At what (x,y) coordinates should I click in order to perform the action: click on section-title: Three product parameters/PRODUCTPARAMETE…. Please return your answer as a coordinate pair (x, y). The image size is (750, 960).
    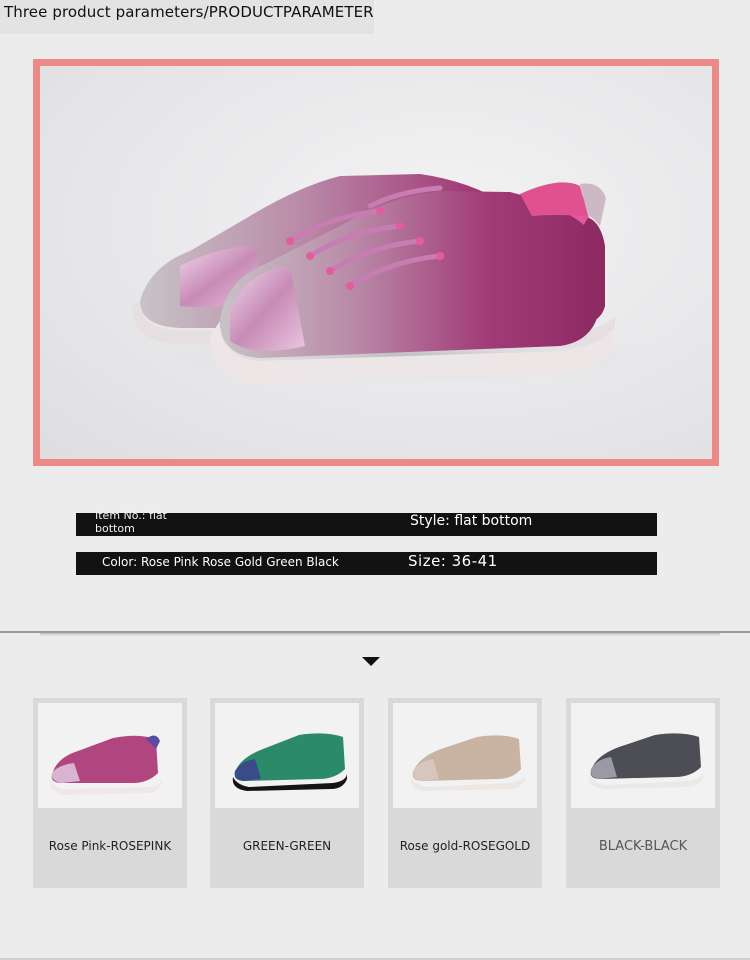
    Looking at the image, I should click on (189, 12).